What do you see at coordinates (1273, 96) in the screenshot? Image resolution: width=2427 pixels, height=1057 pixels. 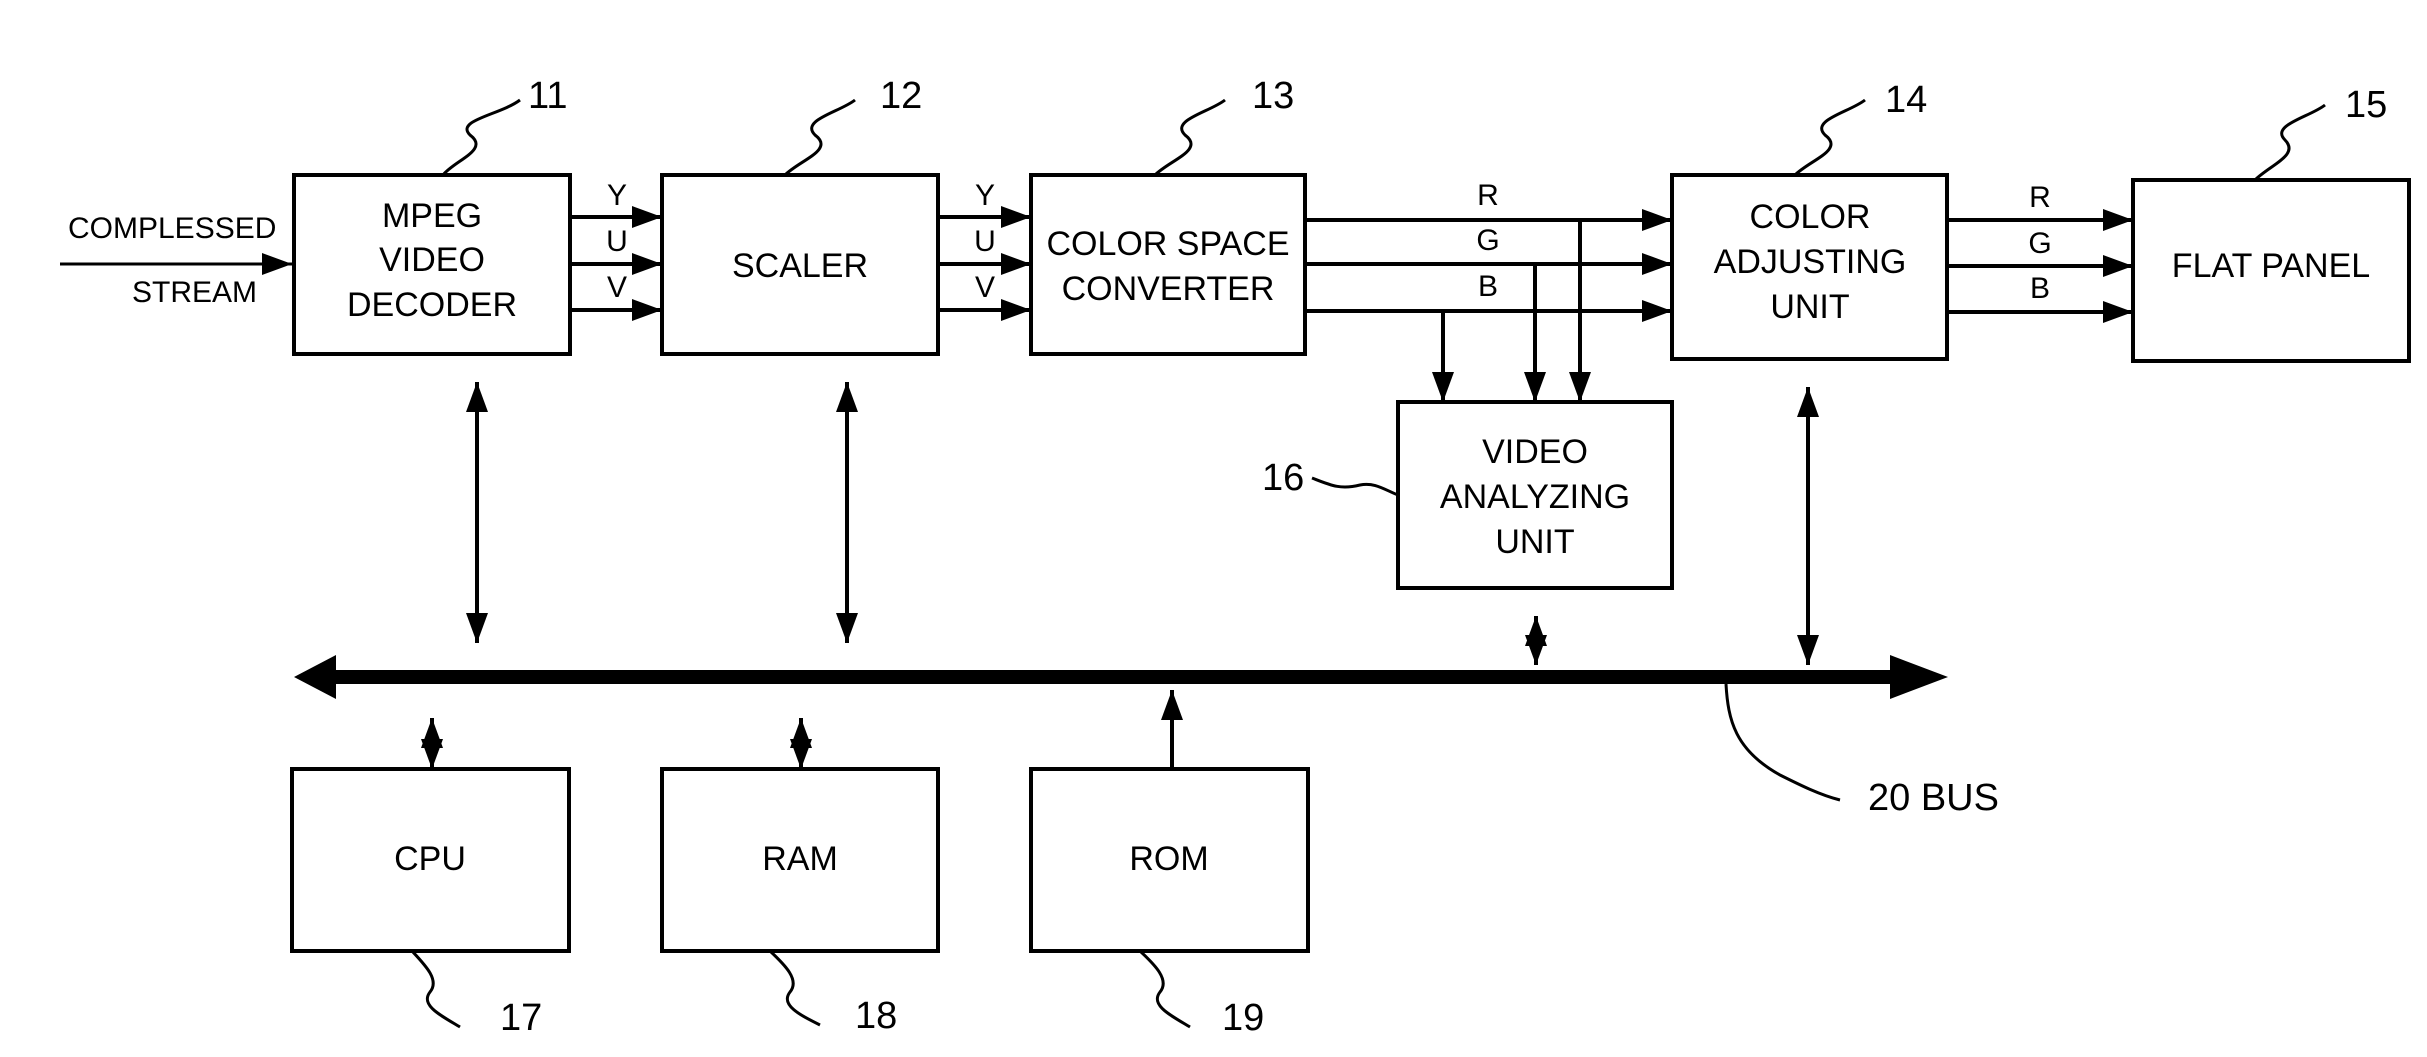 I see `ref-num-13: 13` at bounding box center [1273, 96].